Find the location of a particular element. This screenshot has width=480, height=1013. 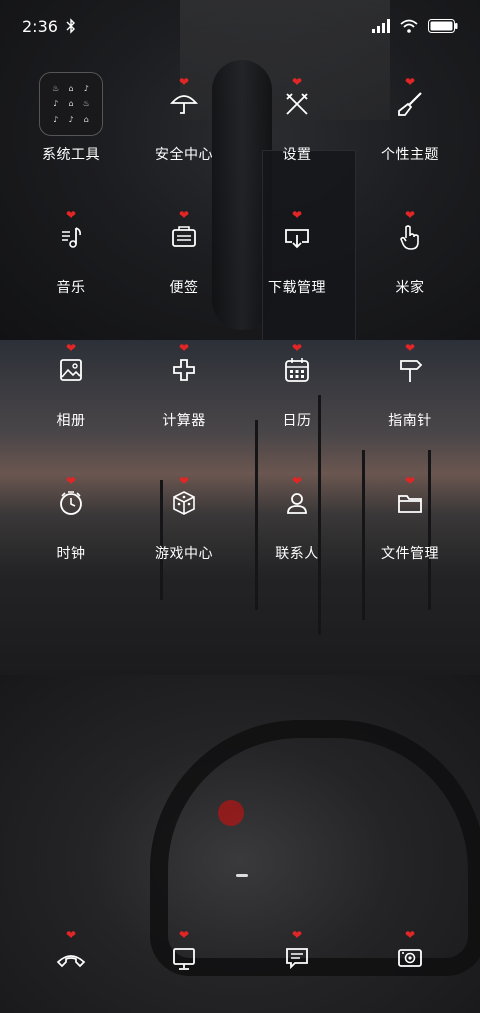

dice-icon is located at coordinates (184, 503).